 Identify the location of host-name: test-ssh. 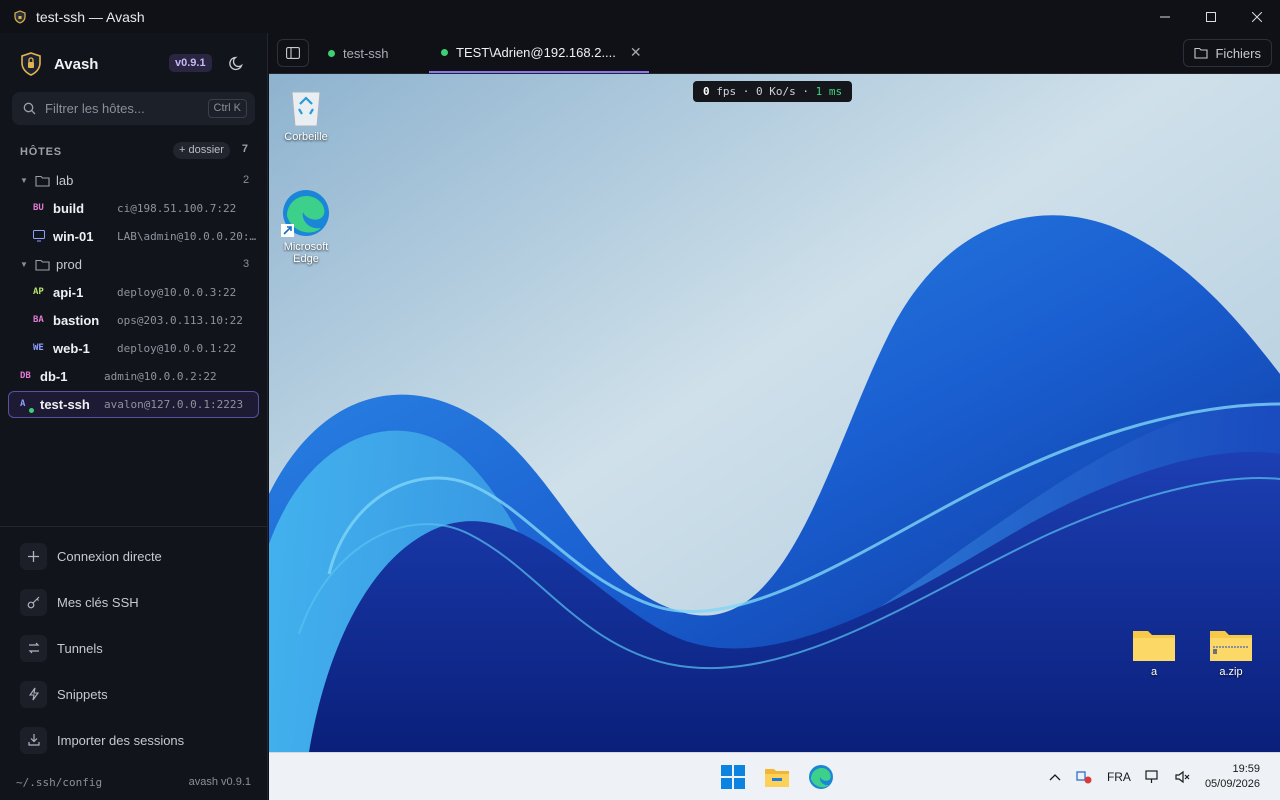
(65, 404).